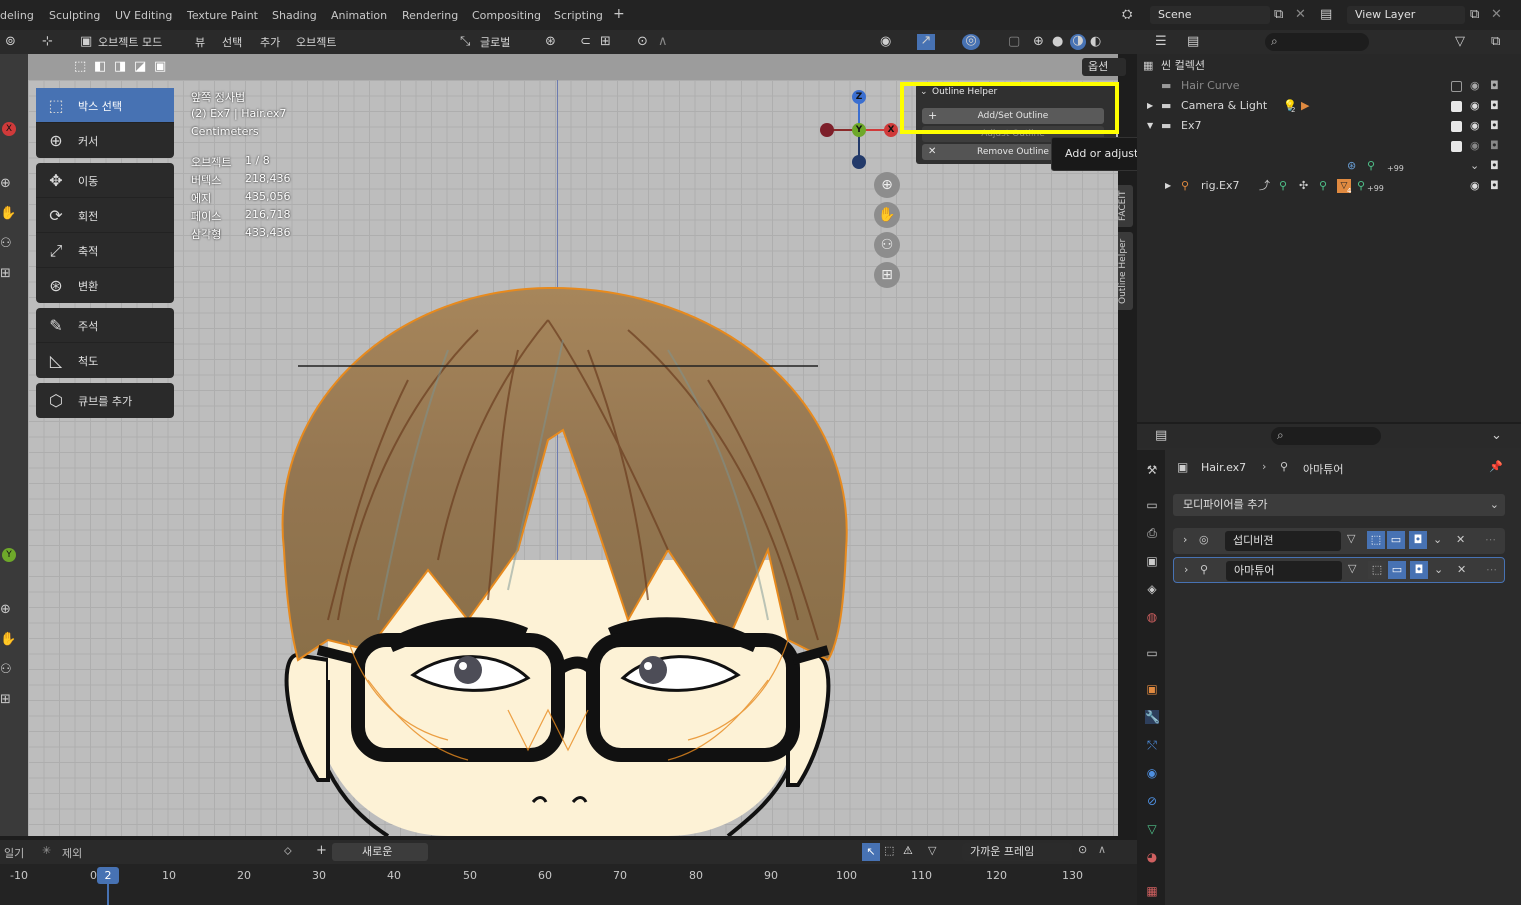 The image size is (1521, 905). What do you see at coordinates (140, 67) in the screenshot?
I see `select-invert-icon: ◪` at bounding box center [140, 67].